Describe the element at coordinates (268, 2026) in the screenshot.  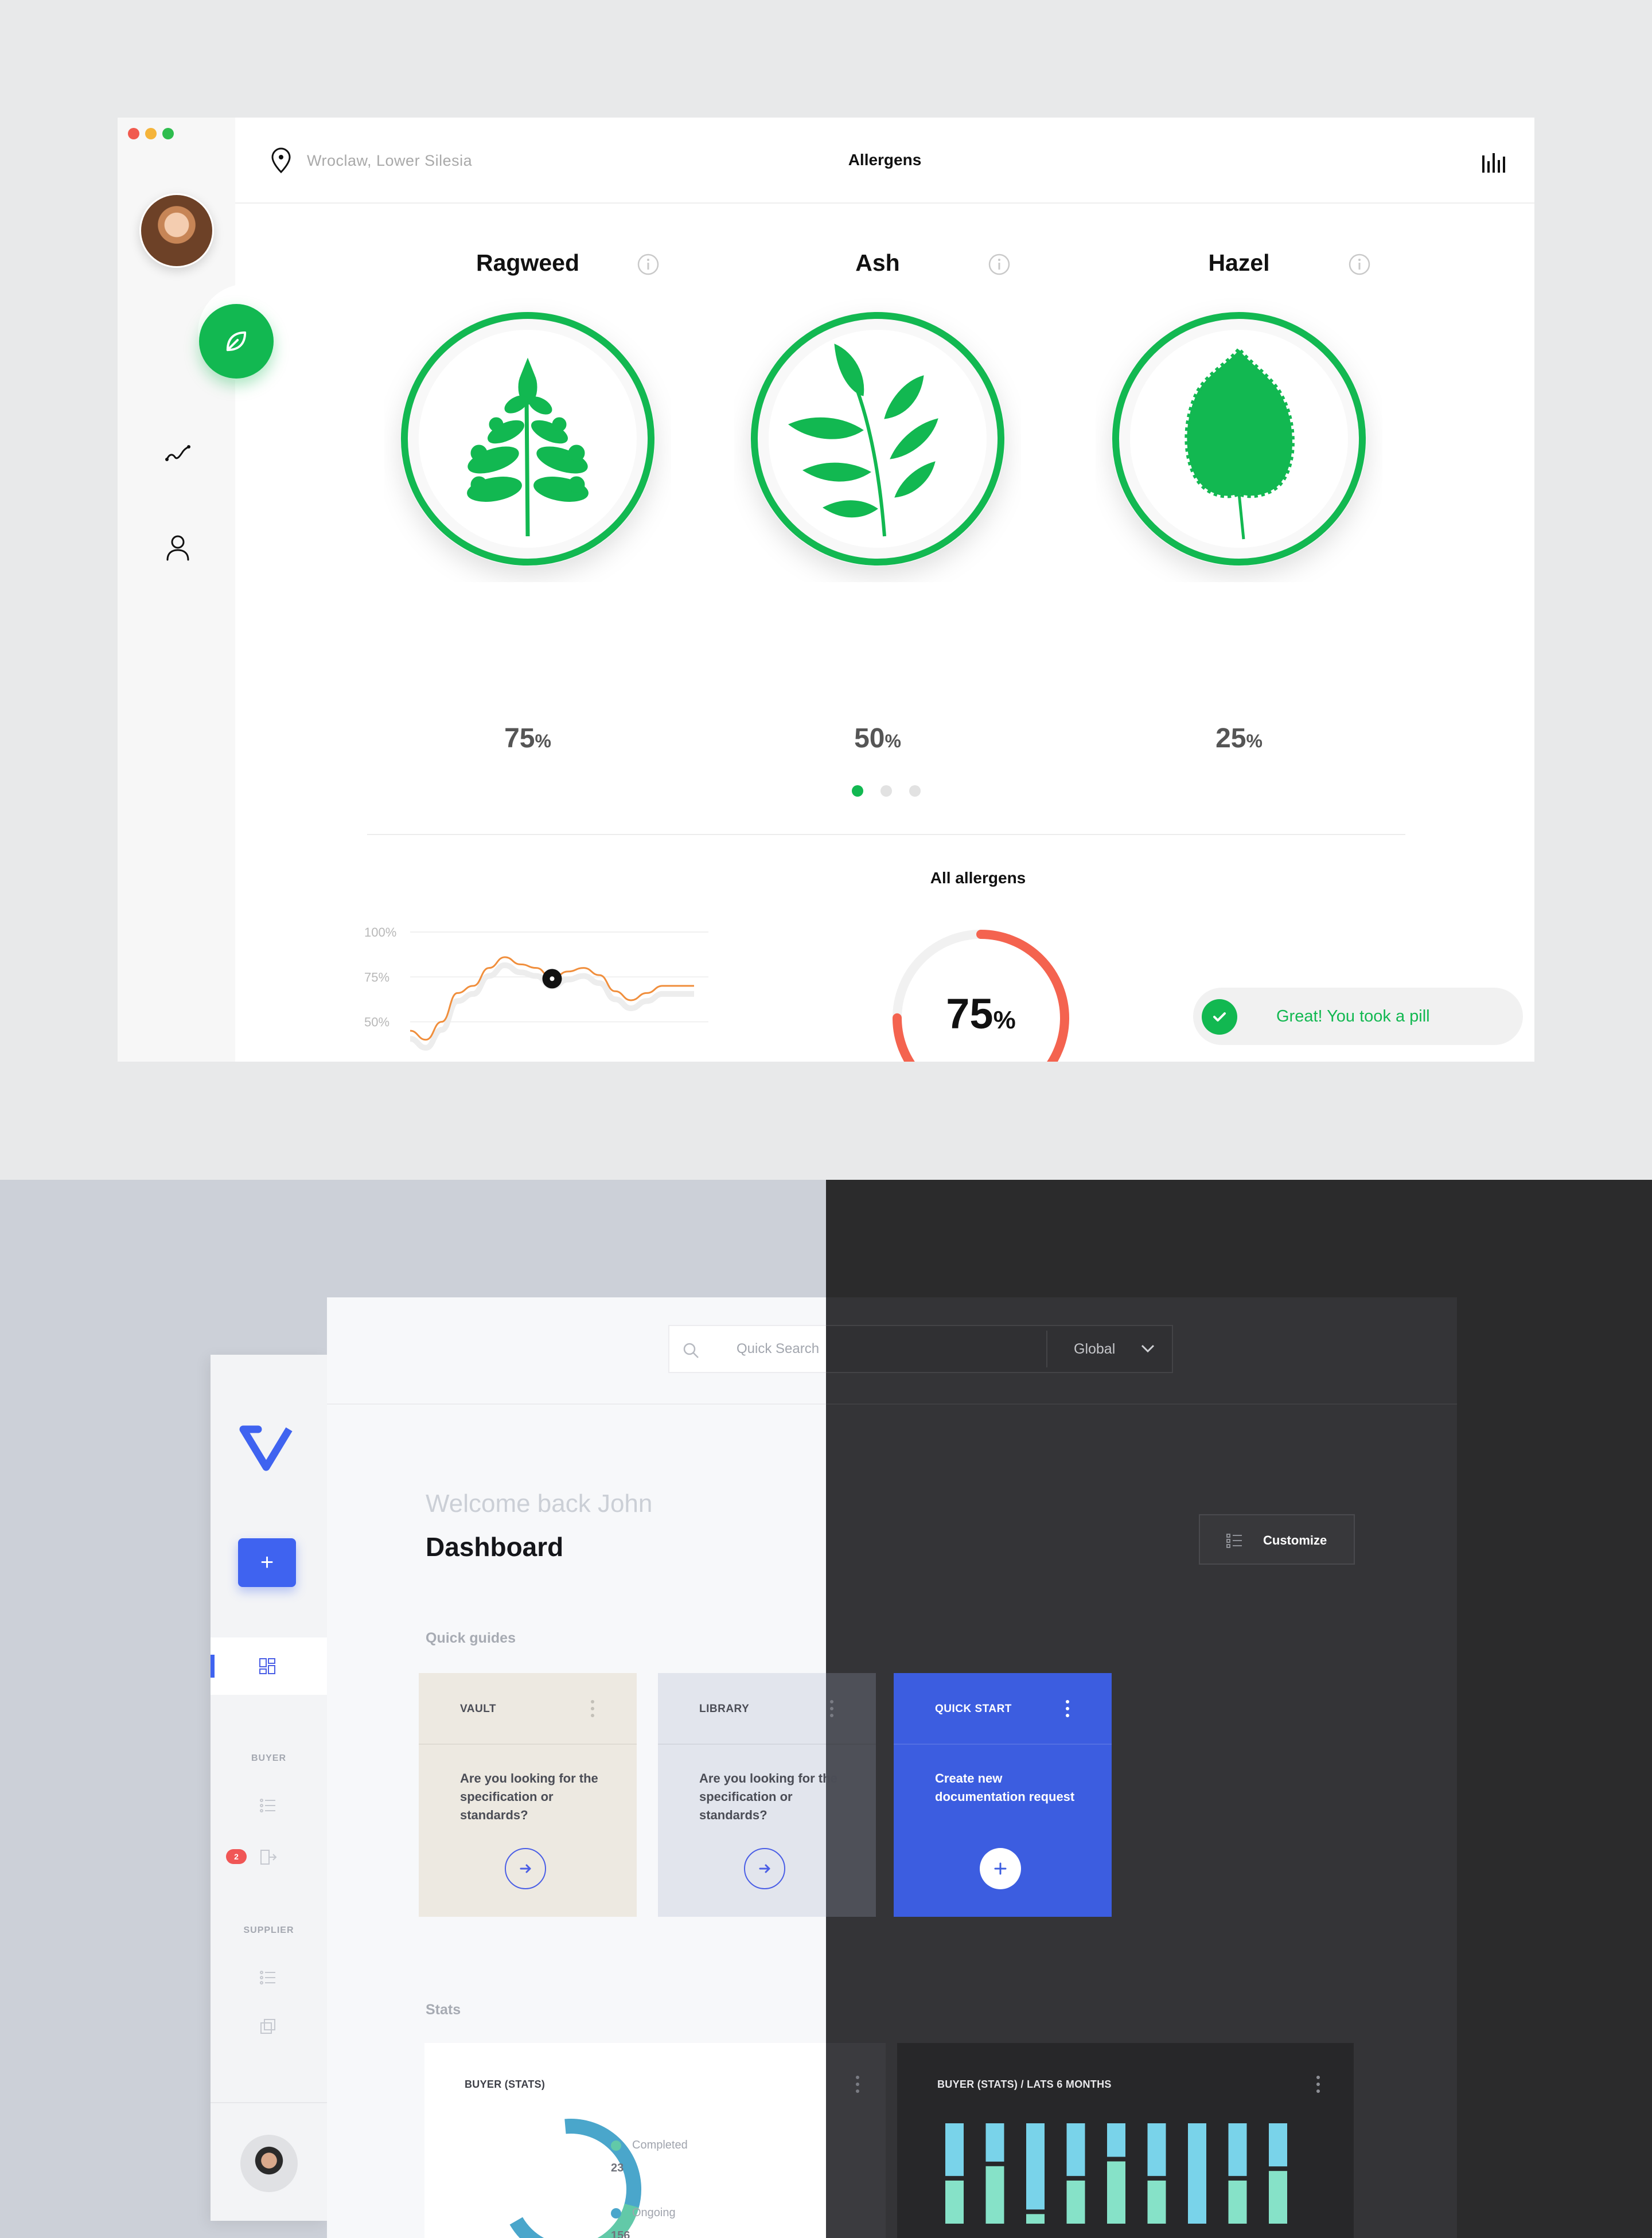
I see `copy-icon` at that location.